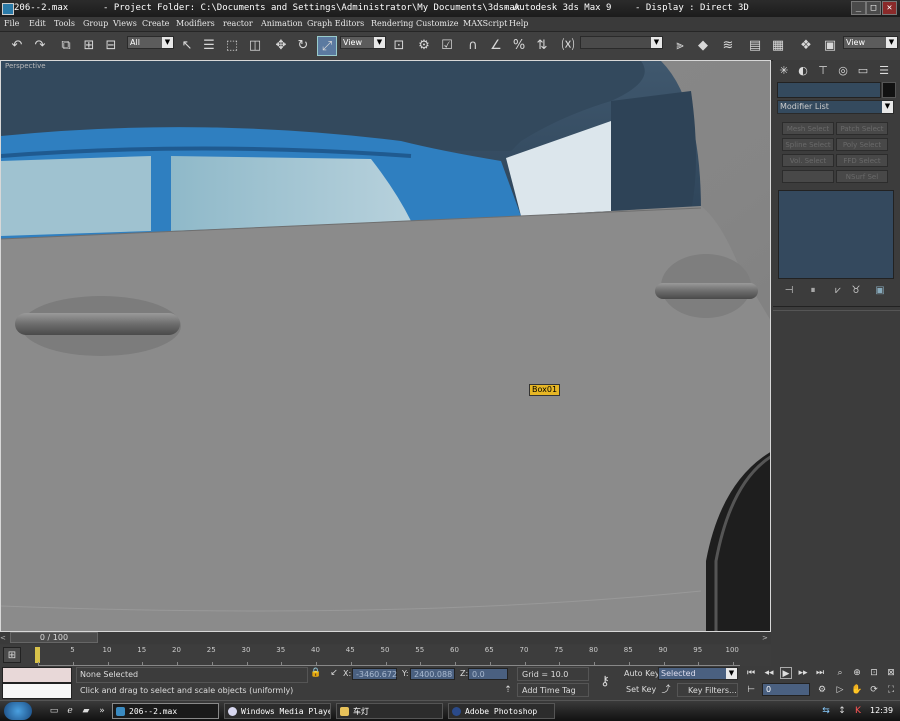 The height and width of the screenshot is (721, 900). Describe the element at coordinates (89, 46) in the screenshot. I see `unlink-icon: ⊞` at that location.